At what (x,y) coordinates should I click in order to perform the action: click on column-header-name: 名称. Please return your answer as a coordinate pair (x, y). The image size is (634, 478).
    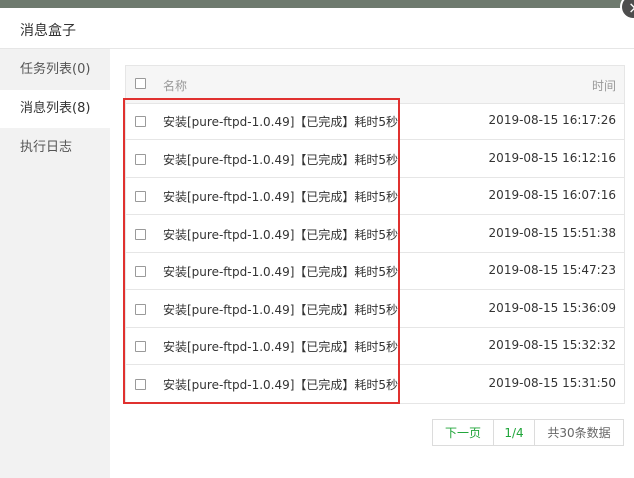
    Looking at the image, I should click on (175, 86).